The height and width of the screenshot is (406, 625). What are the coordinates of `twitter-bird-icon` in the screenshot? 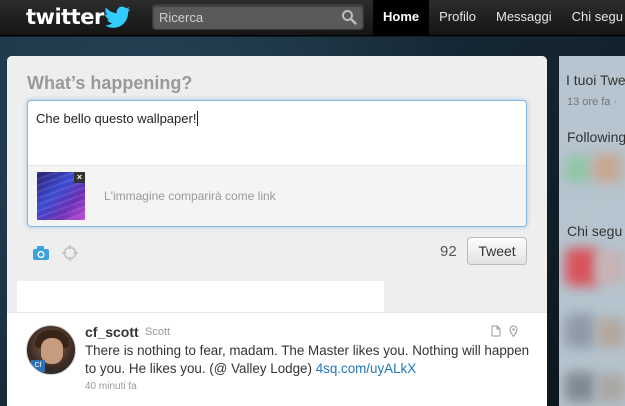 It's located at (117, 17).